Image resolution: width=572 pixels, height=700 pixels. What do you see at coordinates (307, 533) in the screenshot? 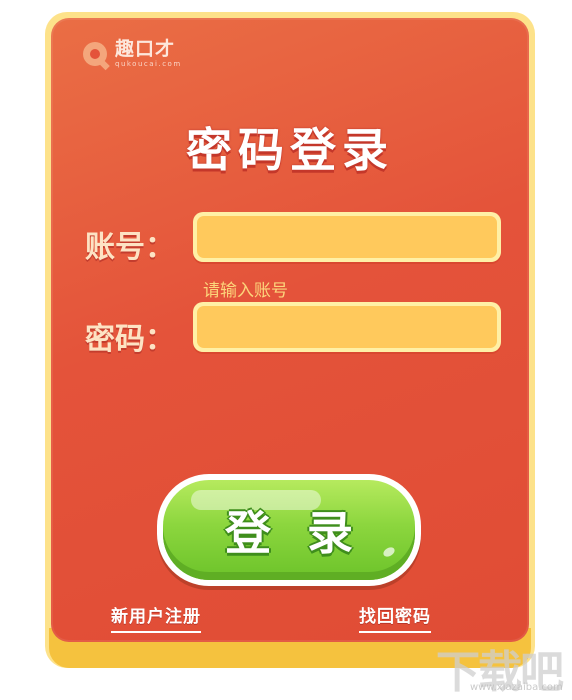
I see `login-button-label: 登录` at bounding box center [307, 533].